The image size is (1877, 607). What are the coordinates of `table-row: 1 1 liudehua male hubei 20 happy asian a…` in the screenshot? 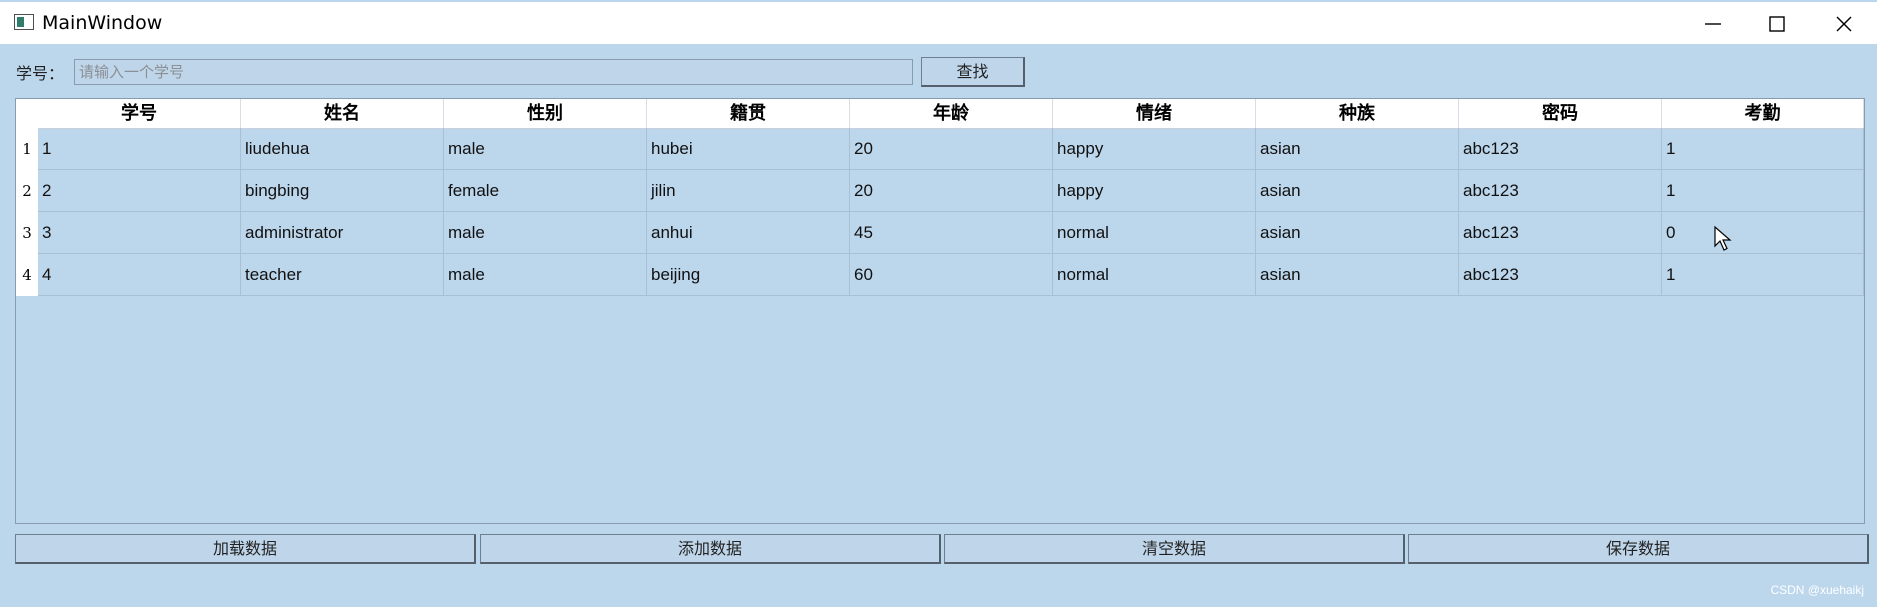 It's located at (940, 149).